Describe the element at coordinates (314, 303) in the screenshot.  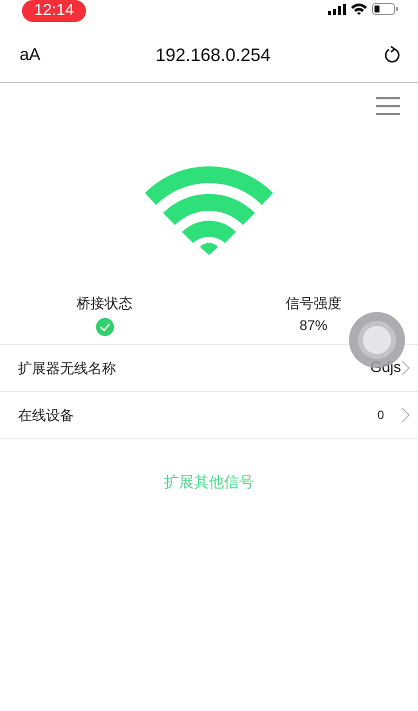
I see `status-label: 信号强度` at that location.